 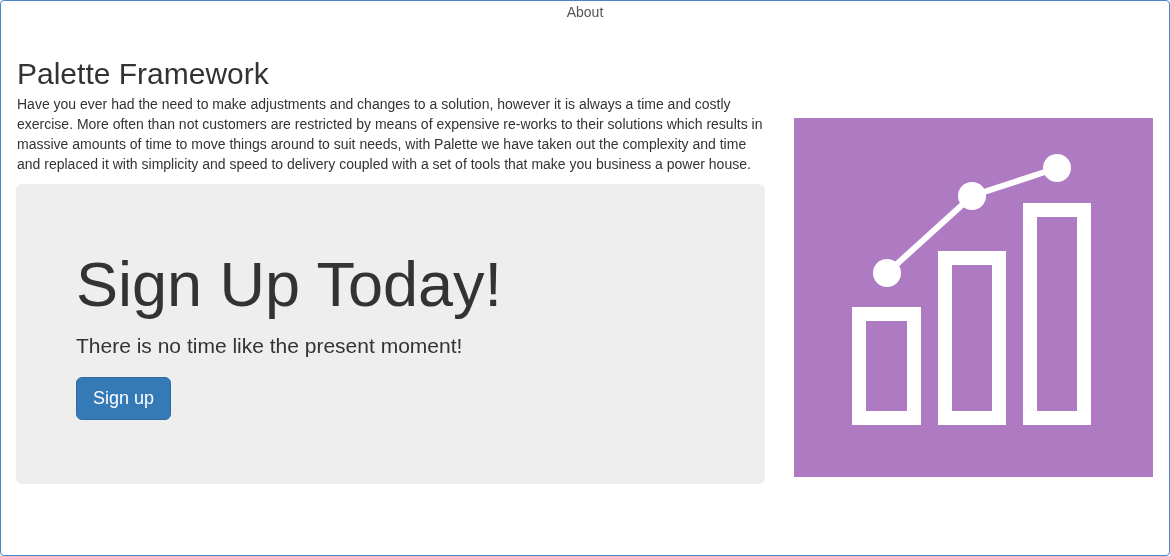 I want to click on nav-link: About, so click(x=585, y=27).